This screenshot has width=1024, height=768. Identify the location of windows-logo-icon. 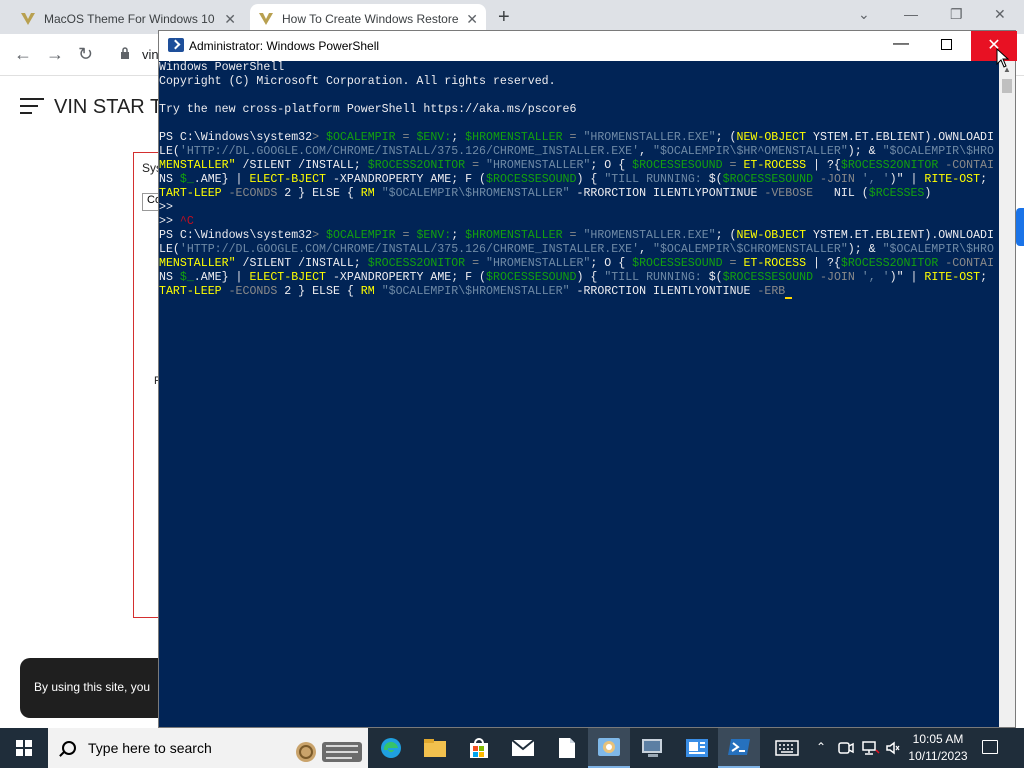
(24, 748).